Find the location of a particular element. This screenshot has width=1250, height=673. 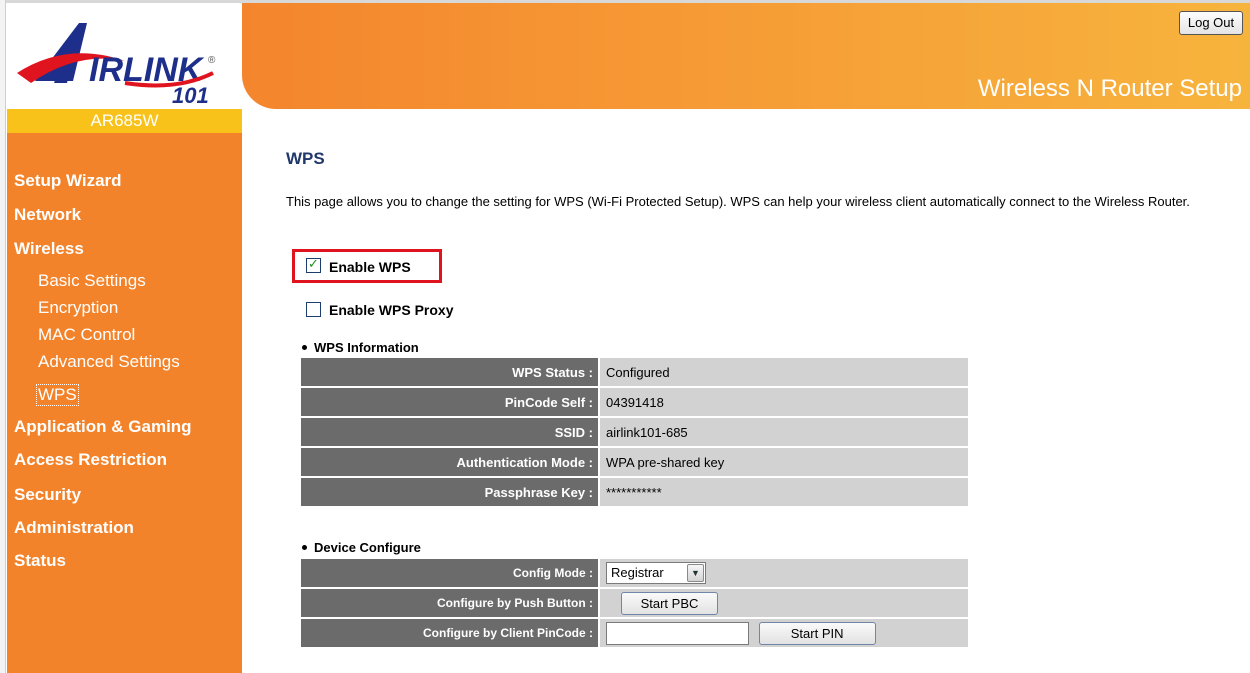

device-configure-heading: Device Configure is located at coordinates (361, 547).